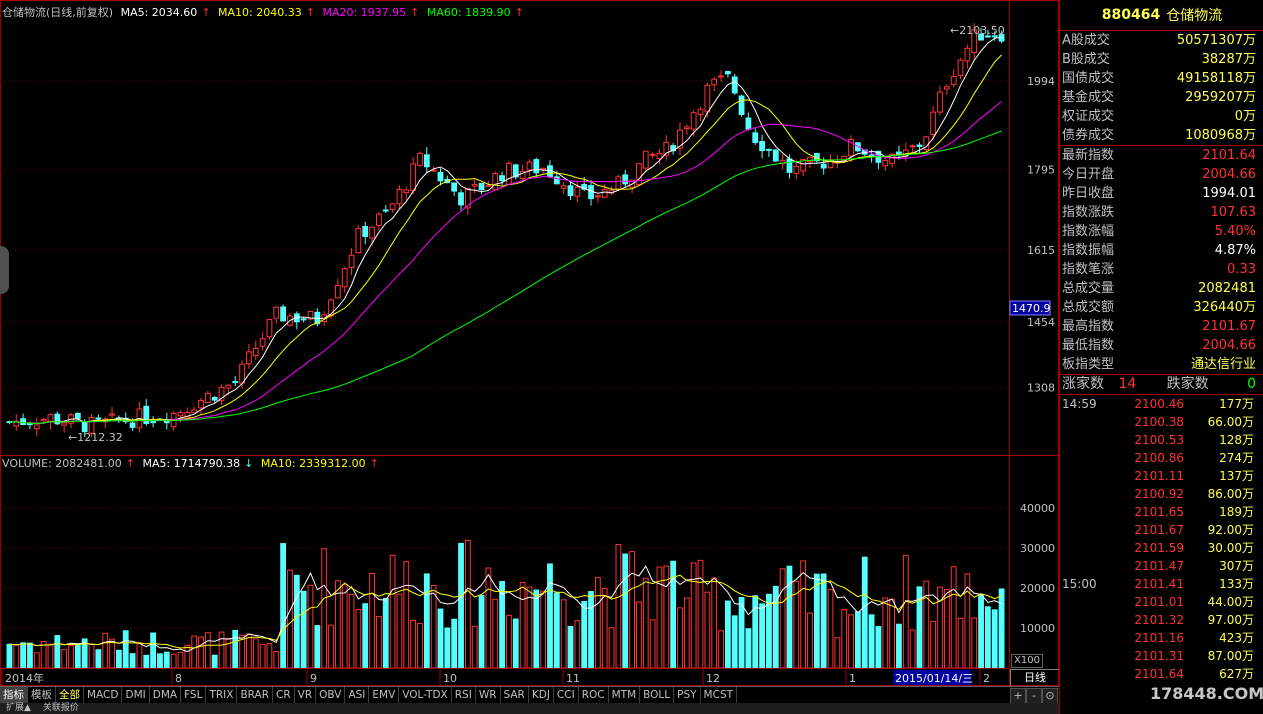  Describe the element at coordinates (222, 695) in the screenshot. I see `indicator-tab: TRIX` at that location.